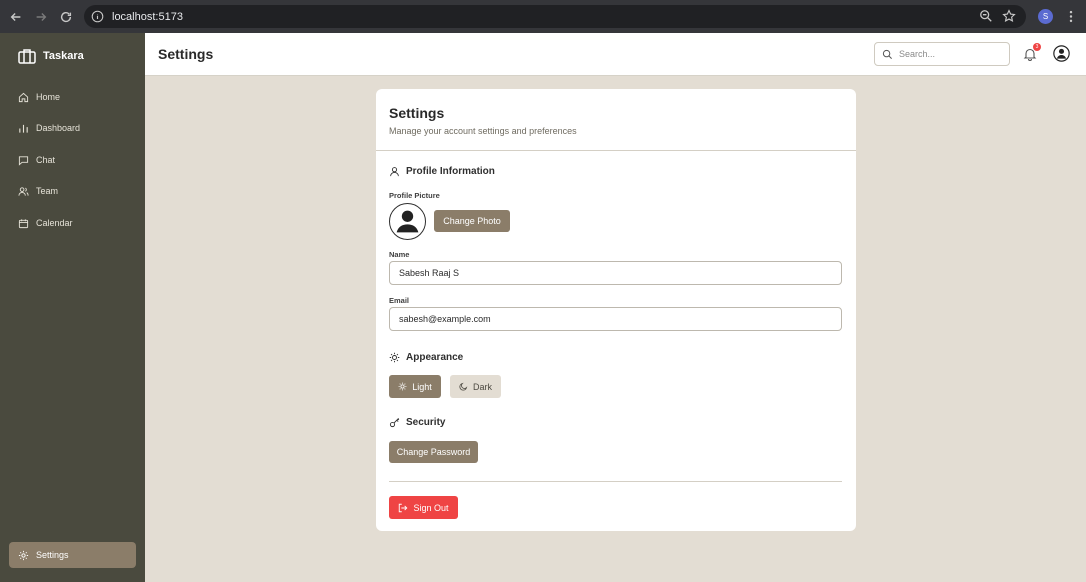 The image size is (1086, 582). I want to click on moon-icon, so click(463, 386).